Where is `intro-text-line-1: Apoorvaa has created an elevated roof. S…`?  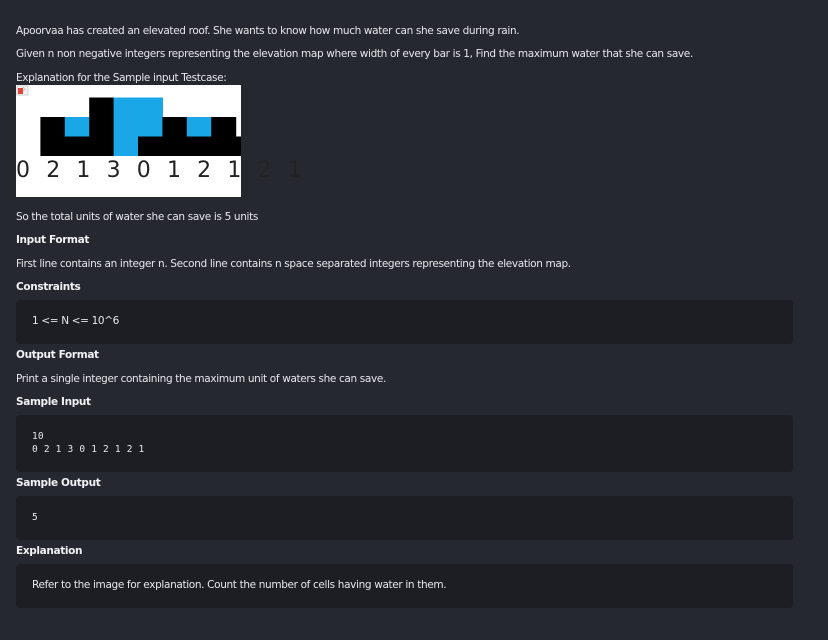
intro-text-line-1: Apoorvaa has created an elevated roof. S… is located at coordinates (268, 31).